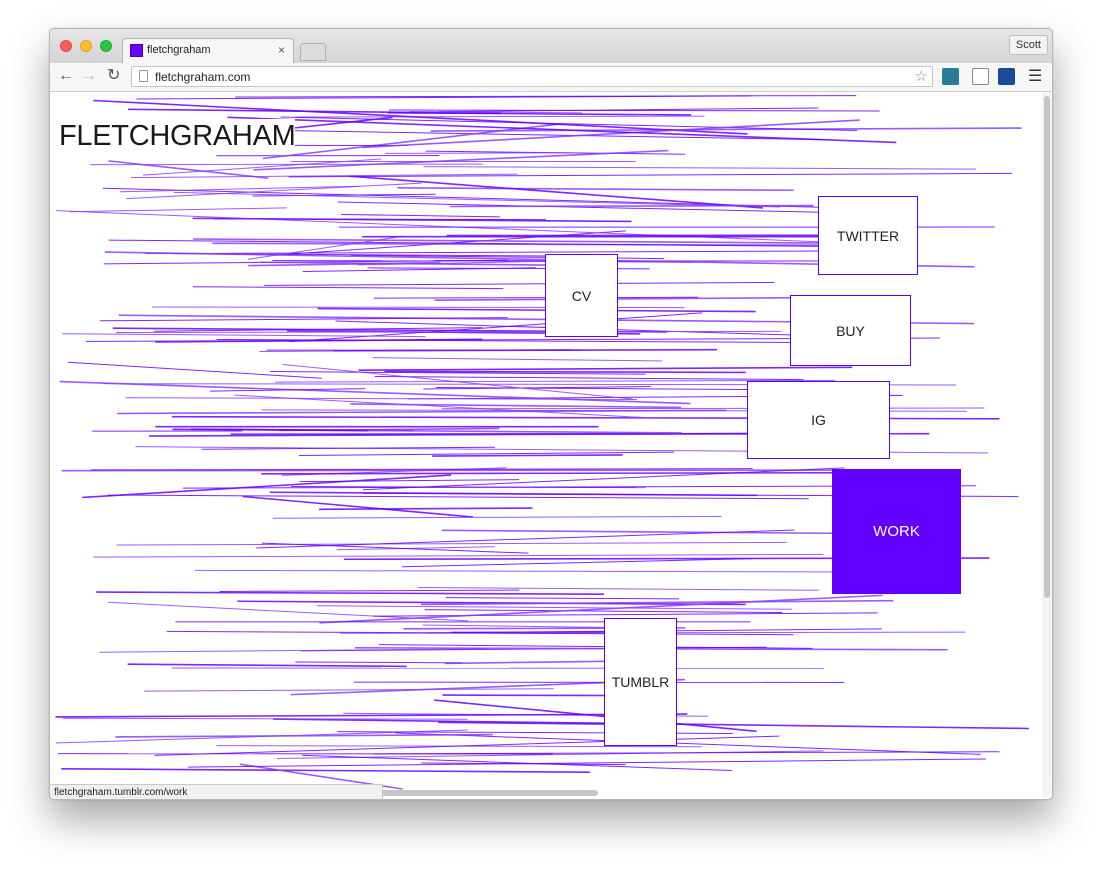 This screenshot has height=870, width=1100. Describe the element at coordinates (950, 76) in the screenshot. I see `extension-icon` at that location.